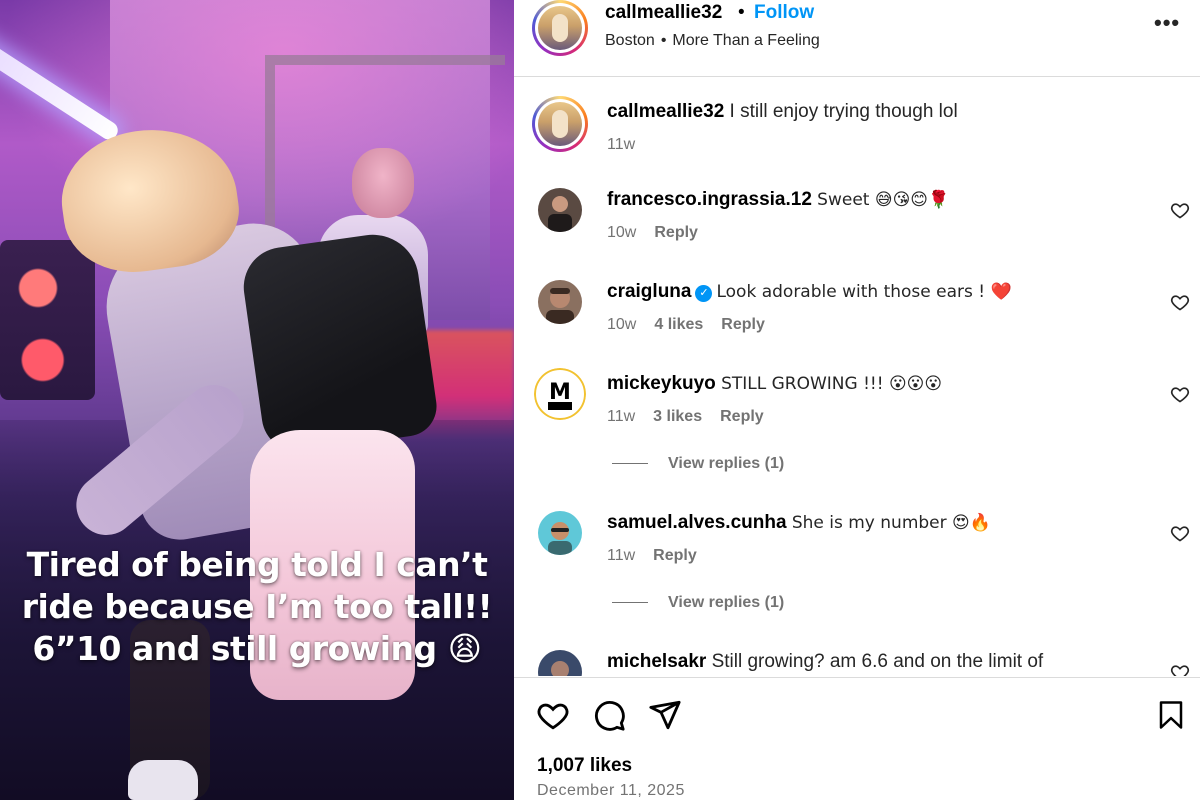 This screenshot has height=800, width=1200. I want to click on caption-line: Tired of being told I can’t, so click(257, 564).